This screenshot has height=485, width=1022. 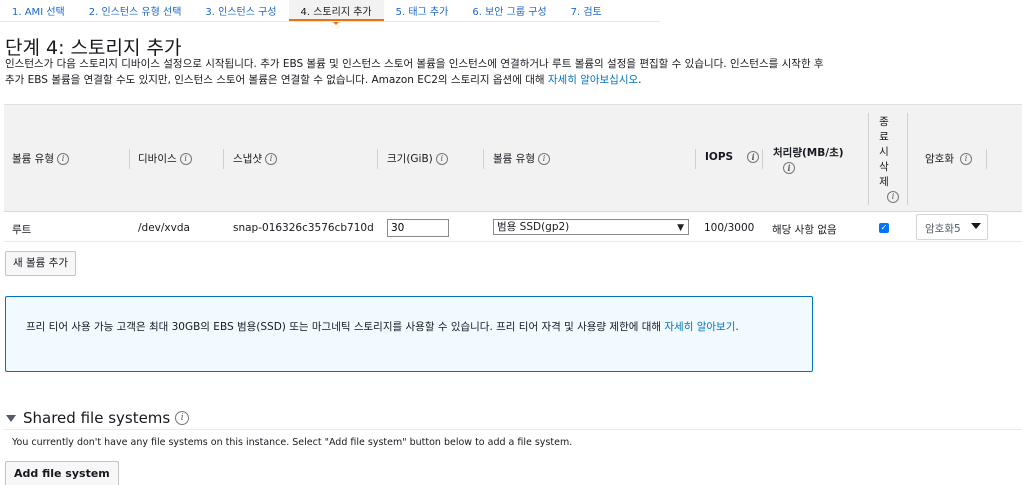 I want to click on header-throughput: 처리량(MB/초) i, so click(x=808, y=160).